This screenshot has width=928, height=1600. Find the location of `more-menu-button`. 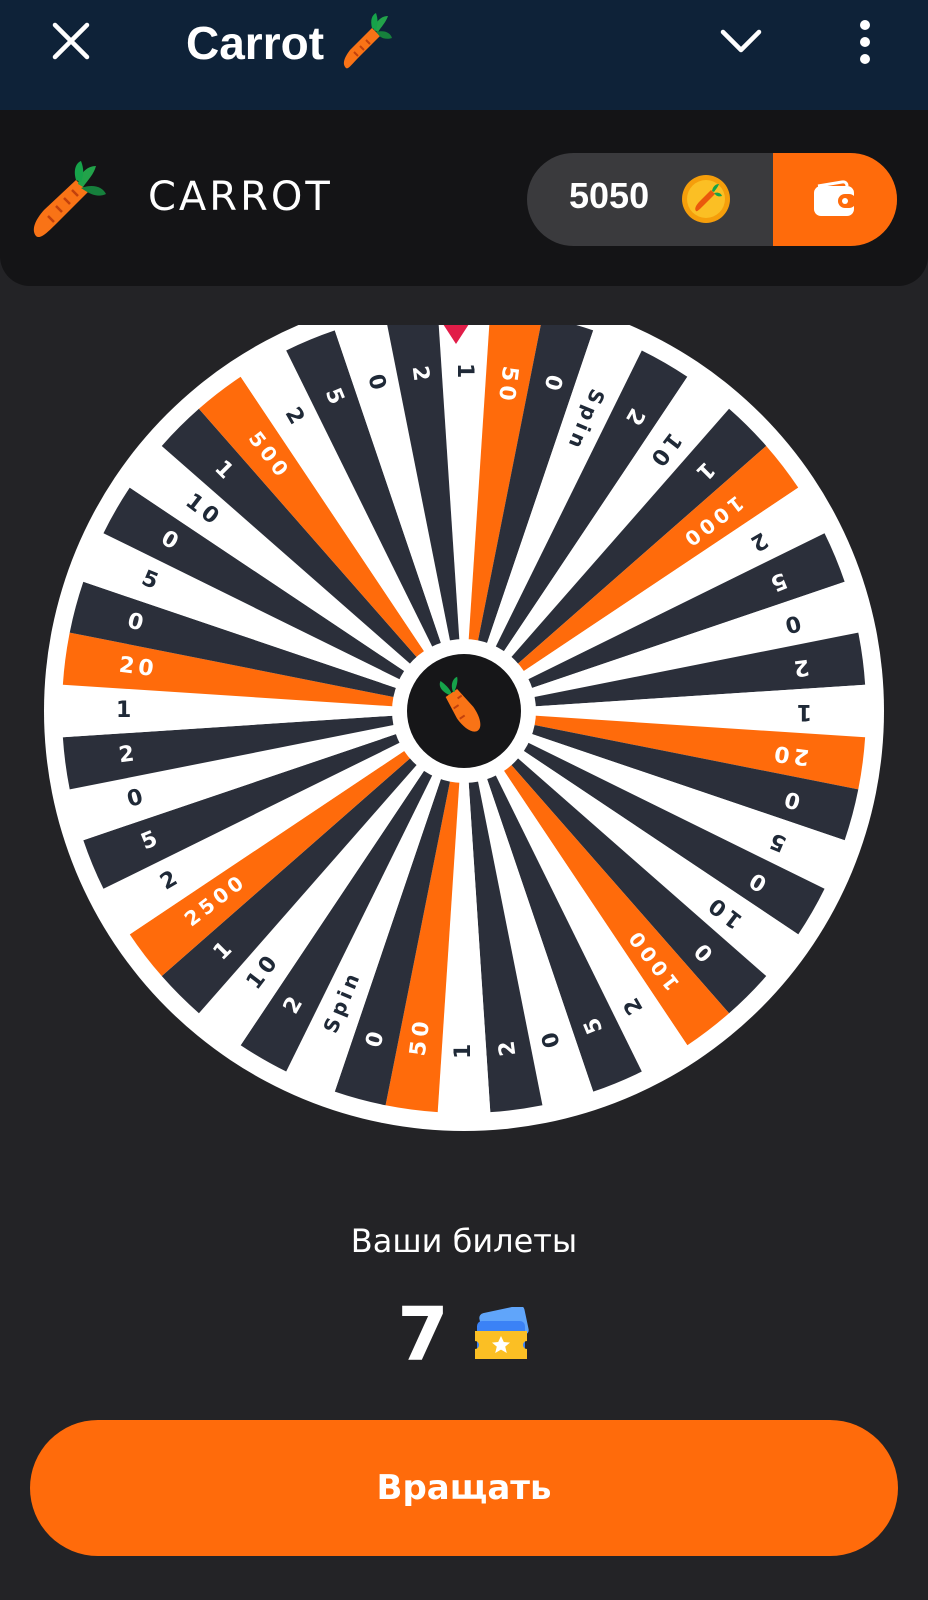

more-menu-button is located at coordinates (865, 42).